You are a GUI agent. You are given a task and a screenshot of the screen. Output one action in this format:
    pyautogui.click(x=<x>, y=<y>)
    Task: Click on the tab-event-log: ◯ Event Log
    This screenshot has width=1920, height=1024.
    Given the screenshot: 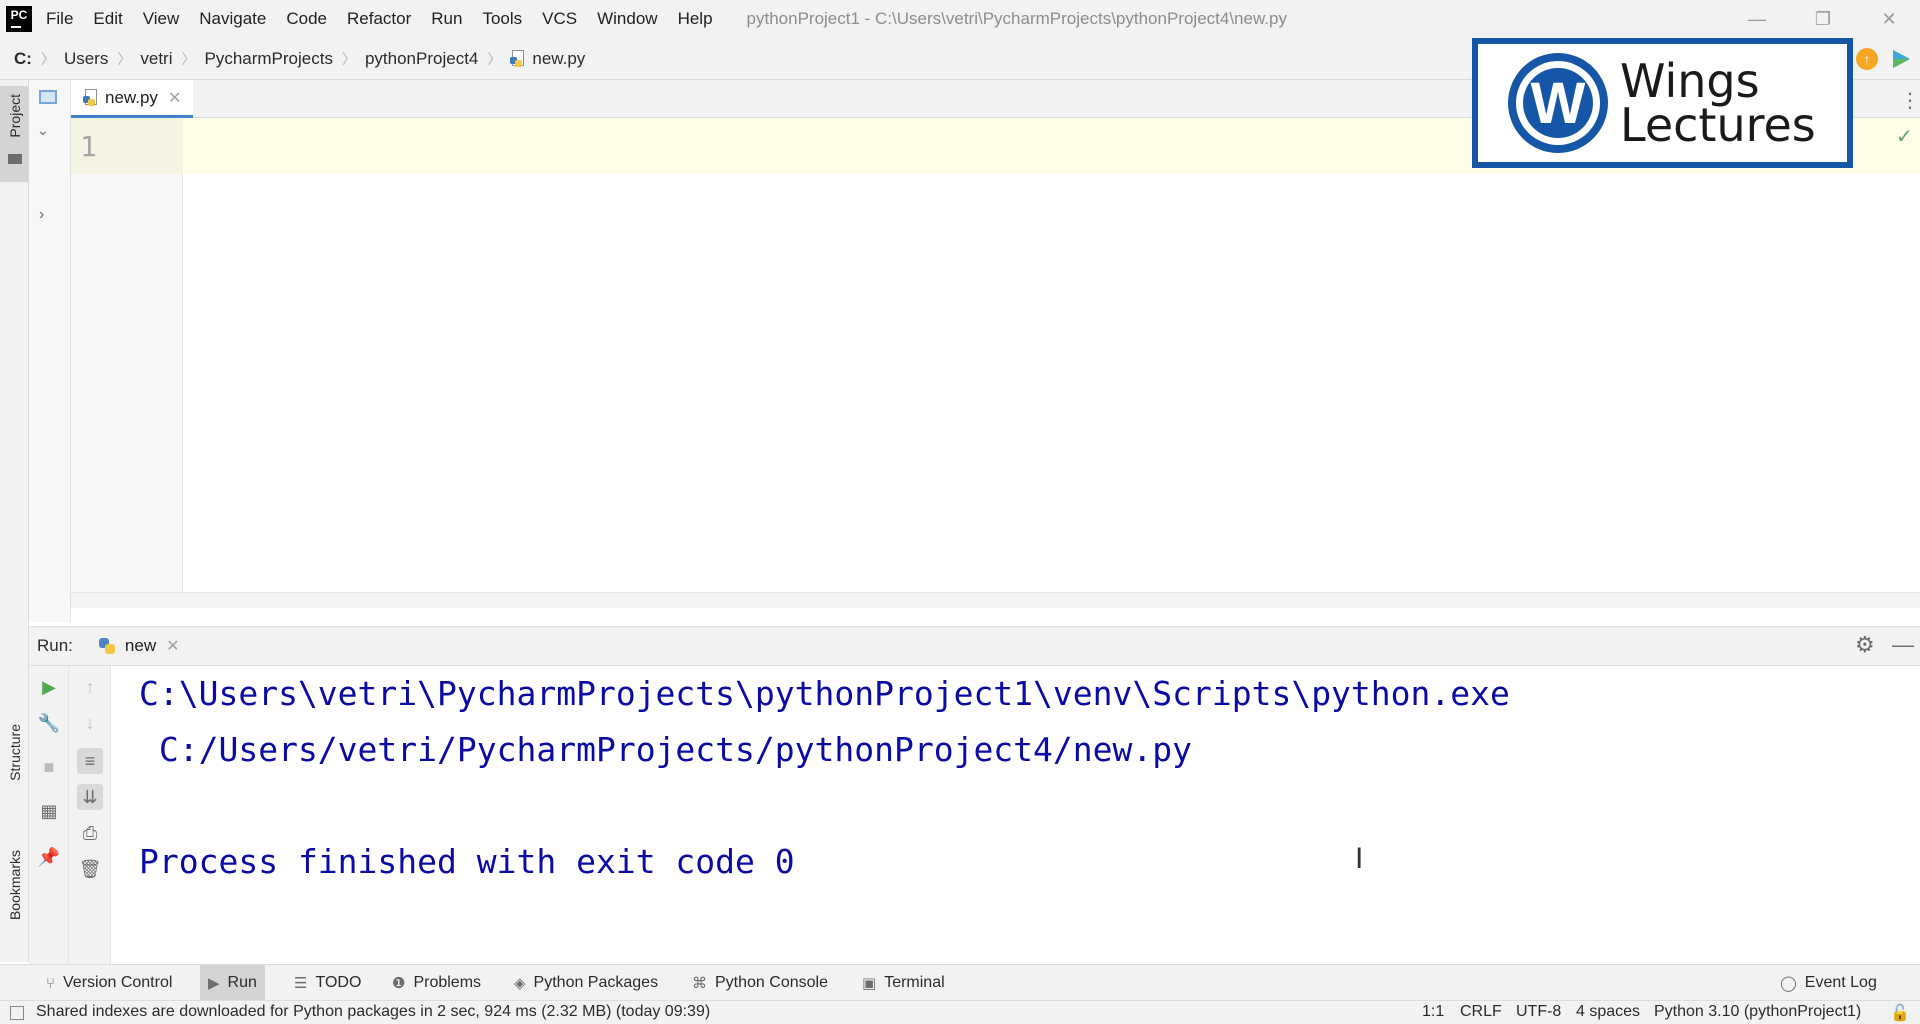 What is the action you would take?
    pyautogui.click(x=1828, y=983)
    